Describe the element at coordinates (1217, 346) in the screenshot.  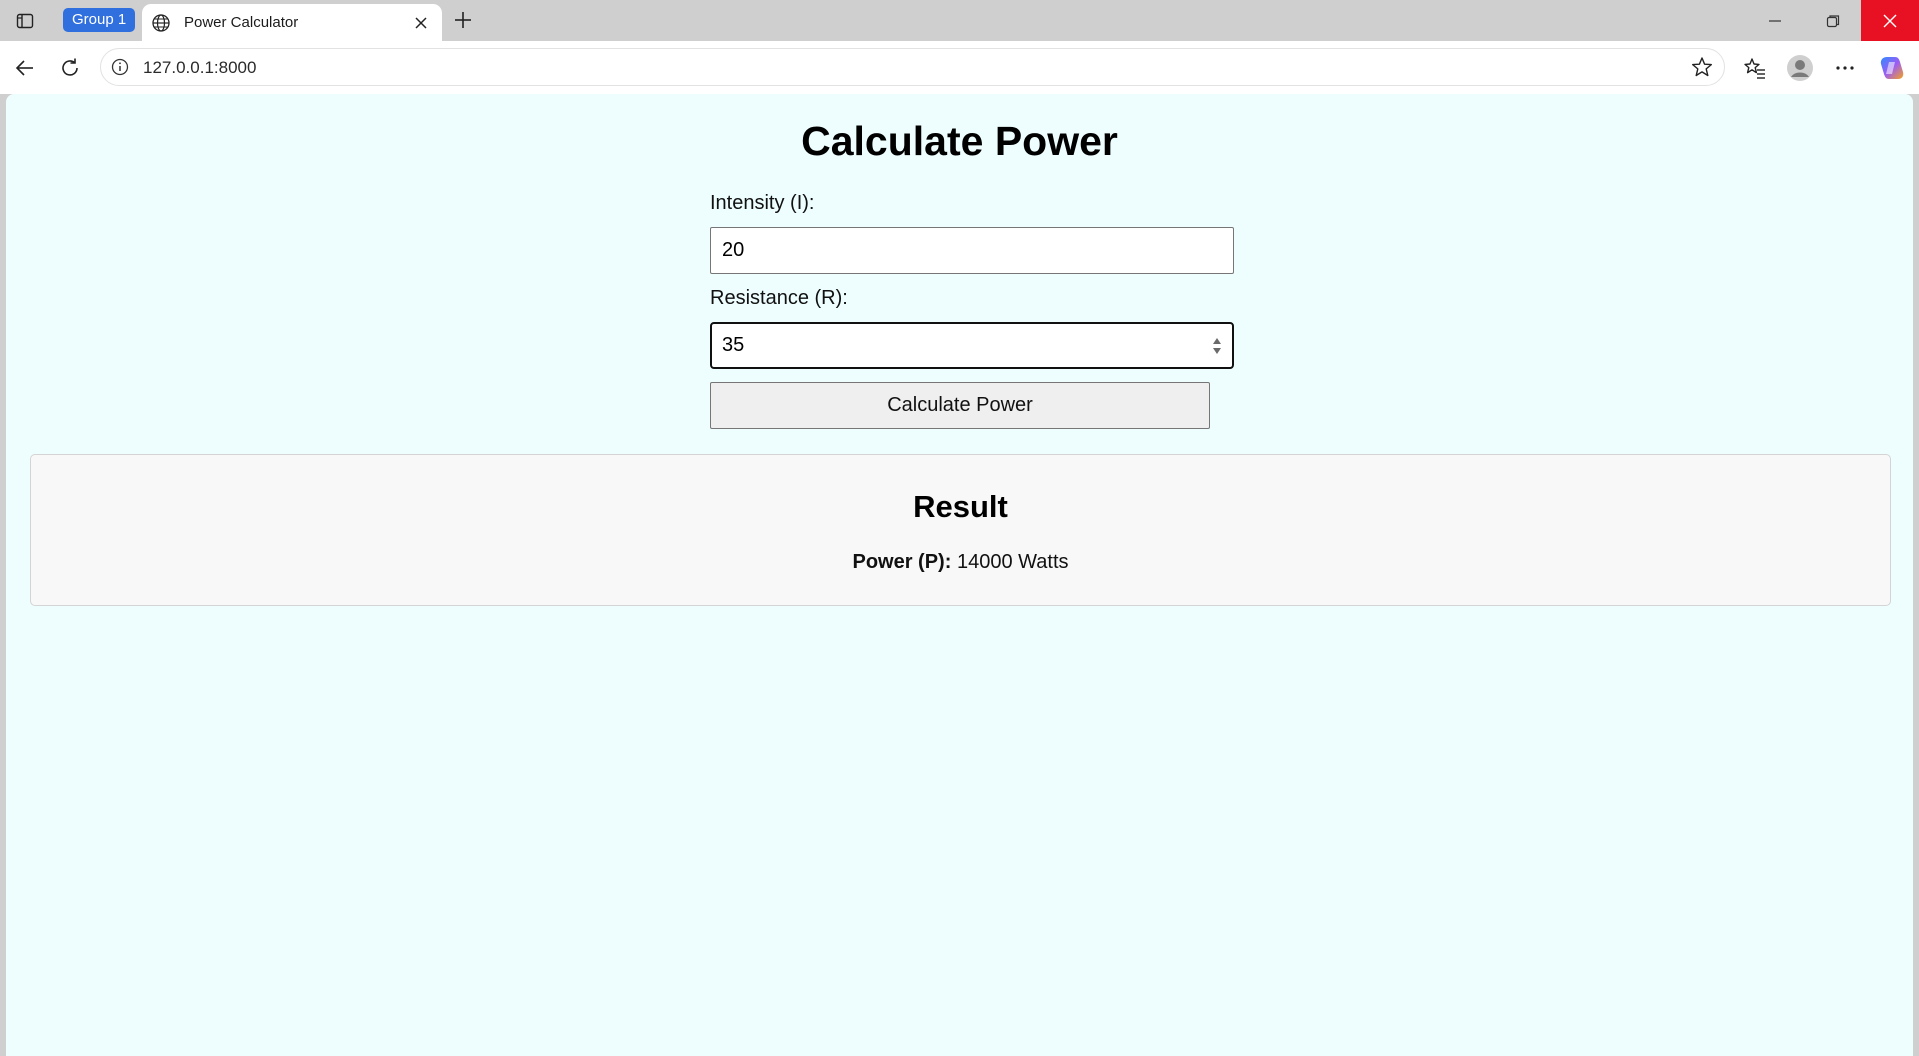
I see `spin-buttons` at that location.